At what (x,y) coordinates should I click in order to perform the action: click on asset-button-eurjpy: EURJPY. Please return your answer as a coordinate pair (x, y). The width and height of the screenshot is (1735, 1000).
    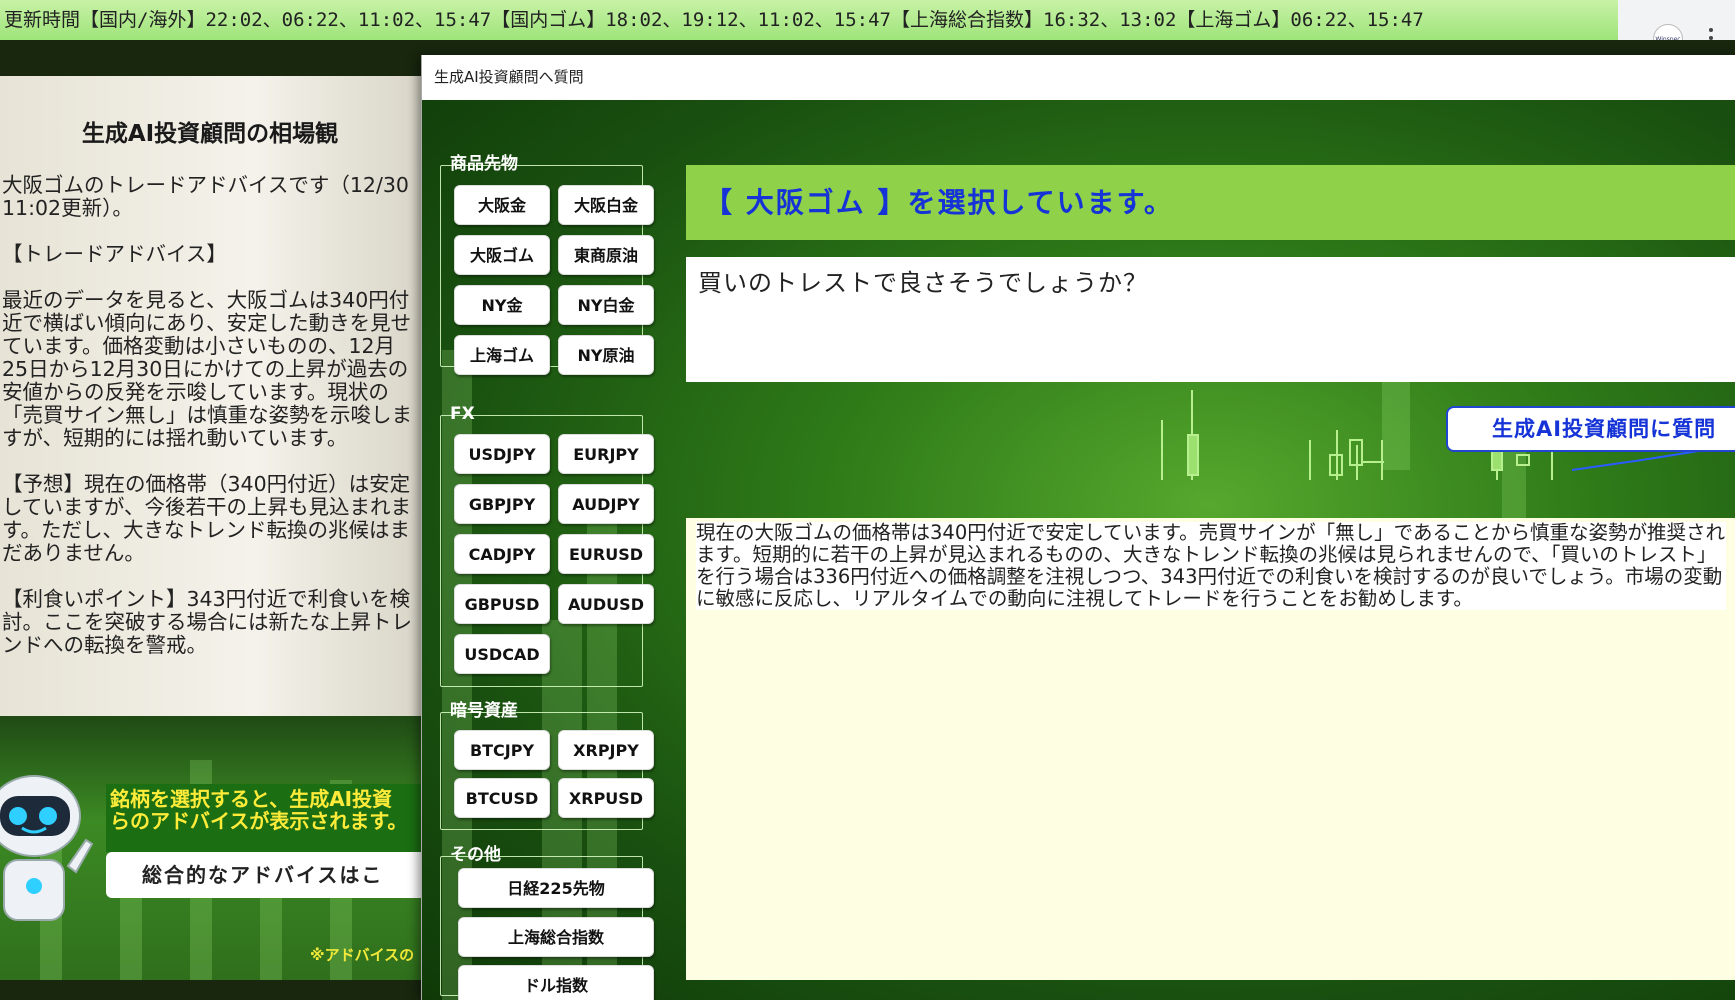
    Looking at the image, I should click on (606, 454).